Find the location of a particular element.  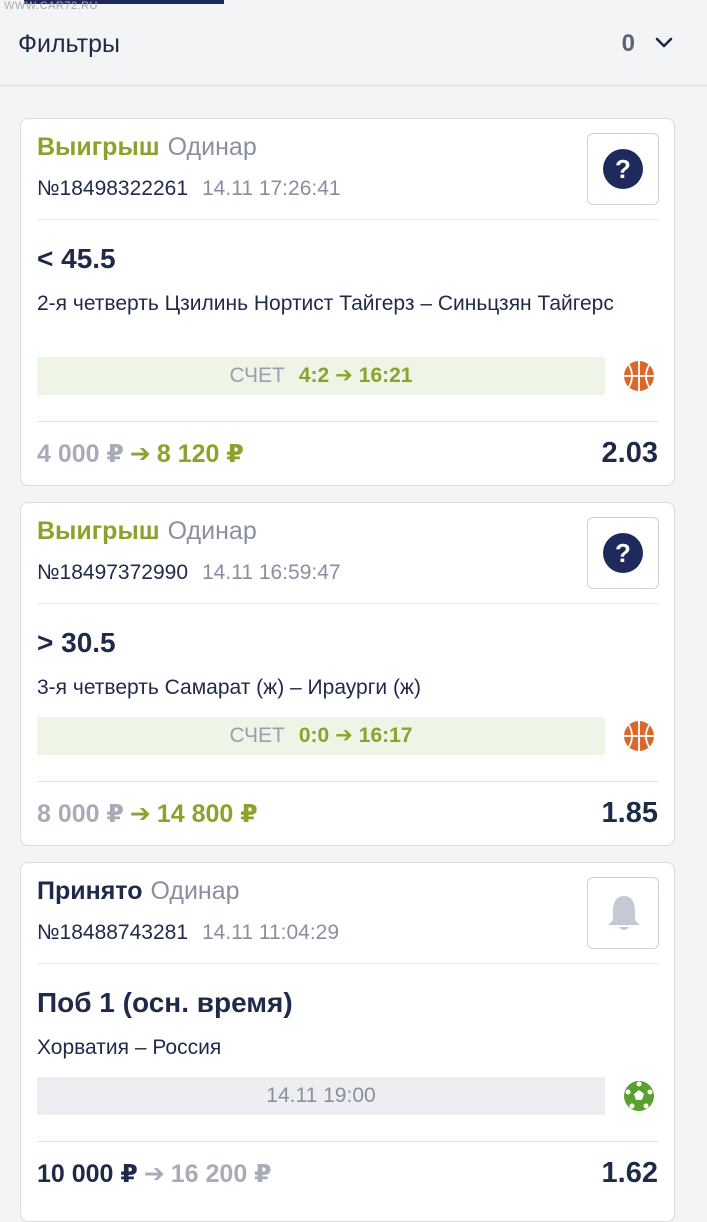

football-icon is located at coordinates (639, 1096).